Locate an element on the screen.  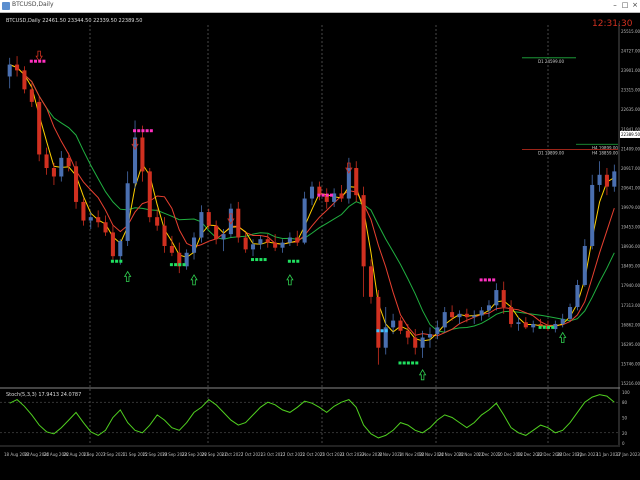
price-tick-label: 16862.00 is located at coordinates (630, 324).